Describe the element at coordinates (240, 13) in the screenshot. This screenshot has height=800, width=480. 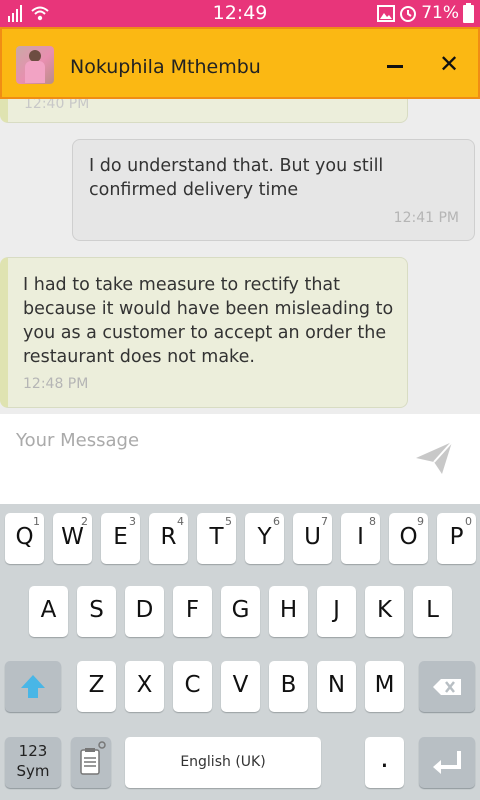
I see `status-bar: 12:49 71%` at that location.